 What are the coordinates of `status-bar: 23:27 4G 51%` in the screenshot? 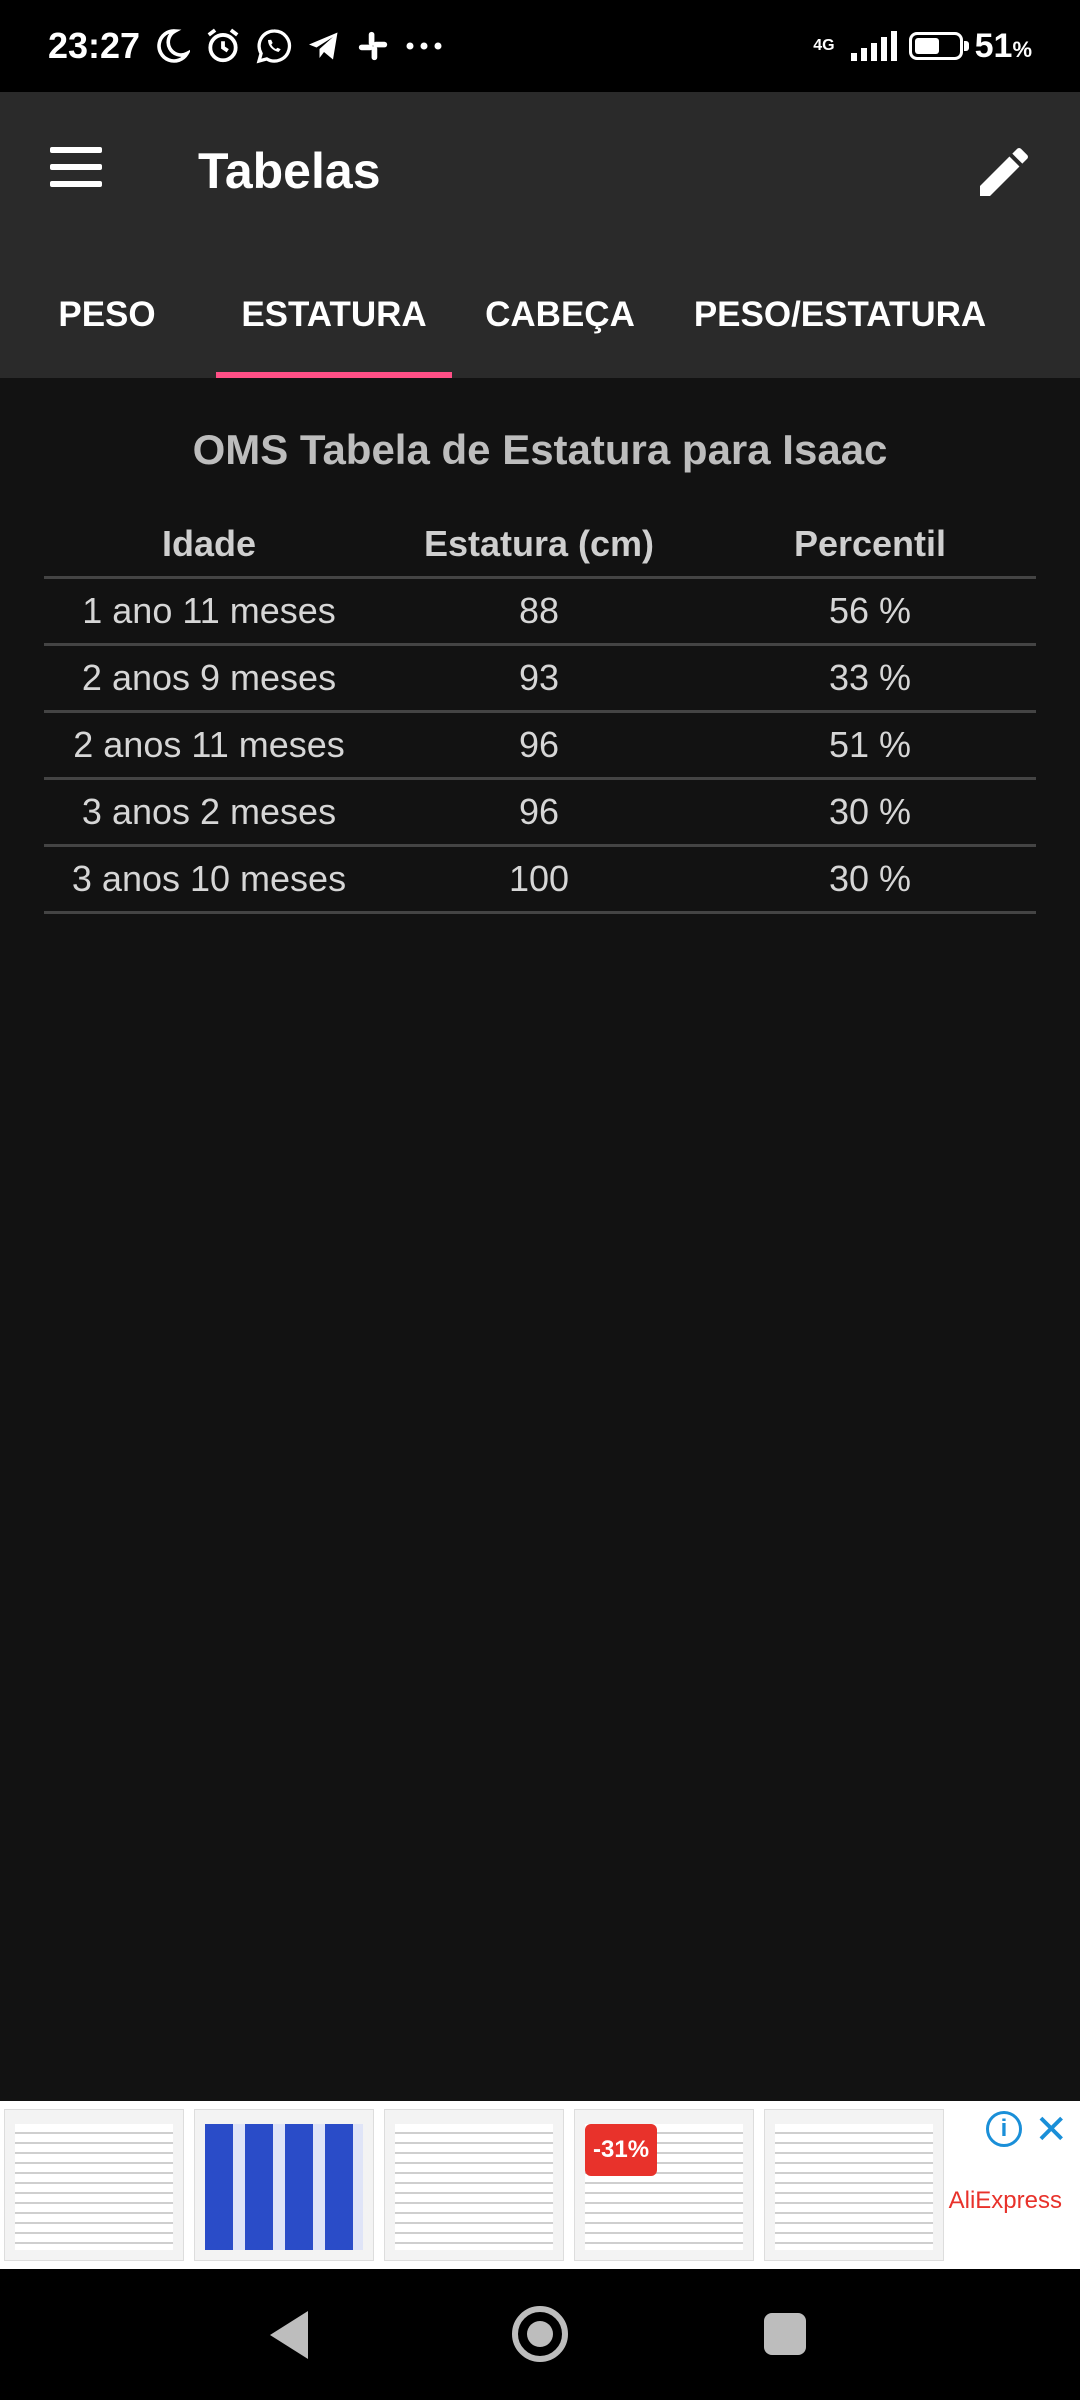 It's located at (540, 46).